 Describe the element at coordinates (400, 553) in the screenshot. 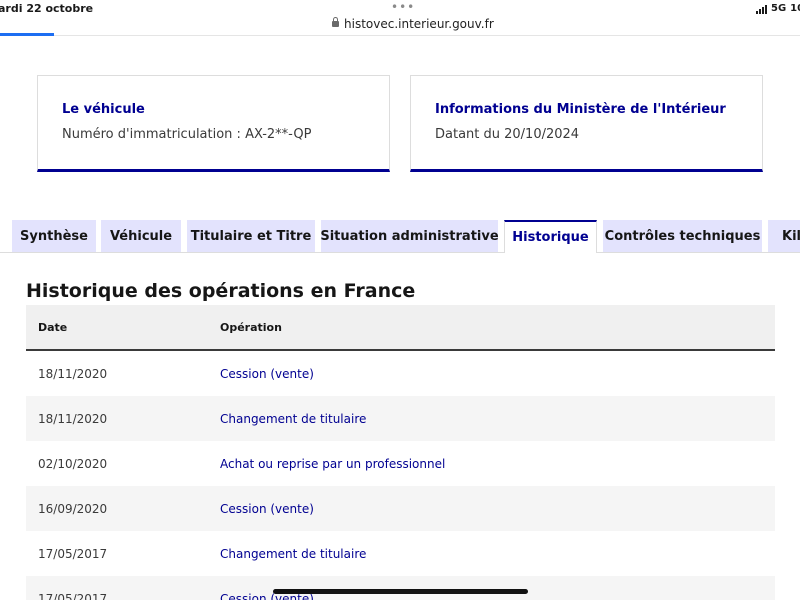

I see `table-row: 17/05/2017 Changement de titulaire` at that location.